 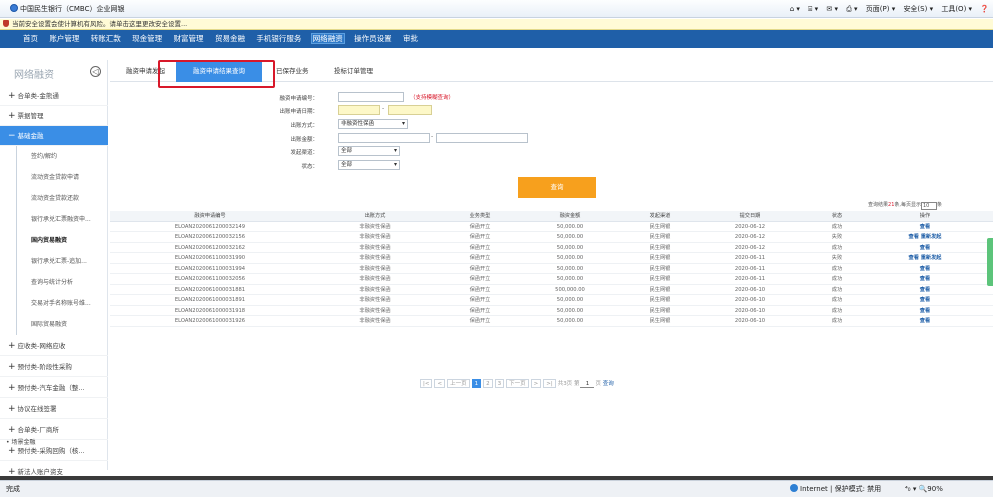 I want to click on nav-approval: 审批, so click(x=410, y=38).